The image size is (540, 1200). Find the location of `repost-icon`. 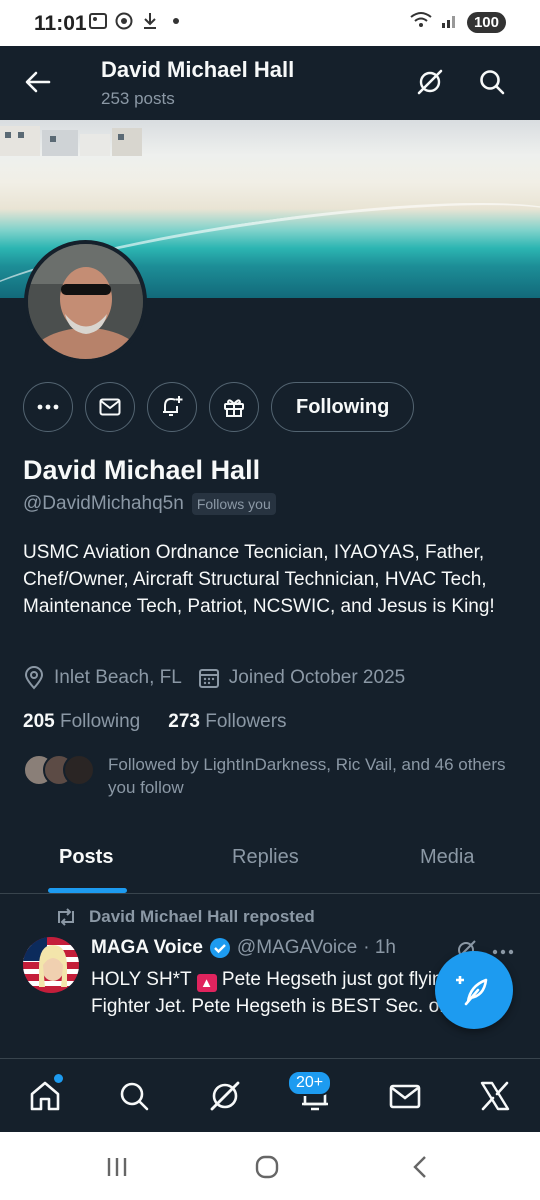

repost-icon is located at coordinates (66, 917).